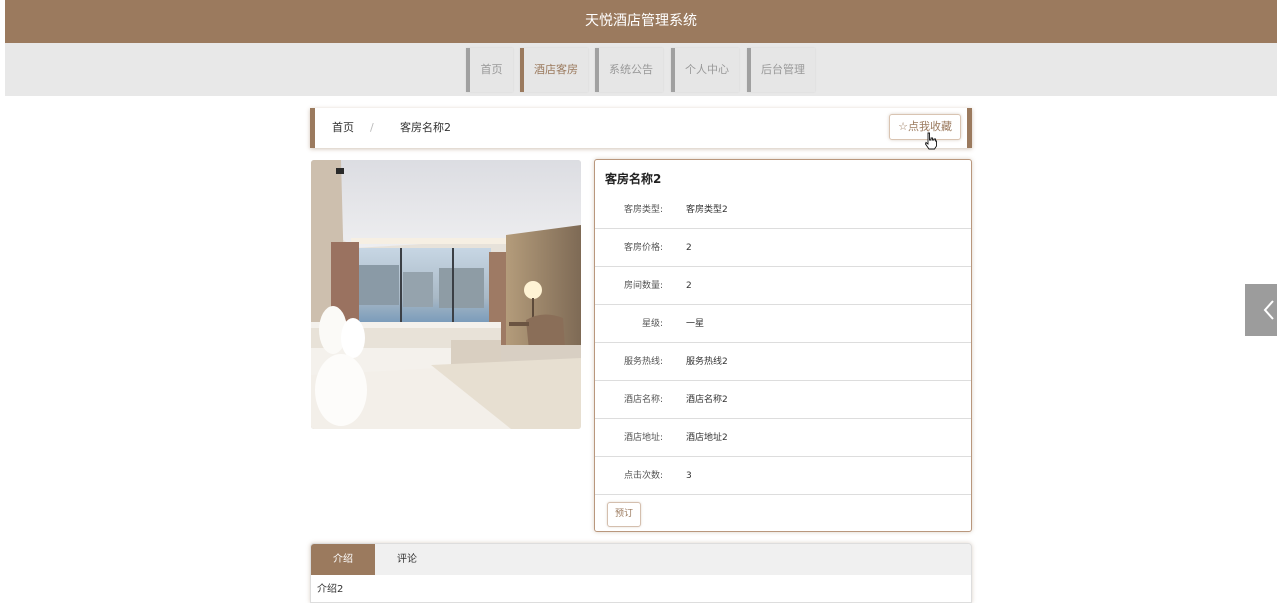 The height and width of the screenshot is (603, 1282). Describe the element at coordinates (1261, 310) in the screenshot. I see `side-panel-toggle` at that location.